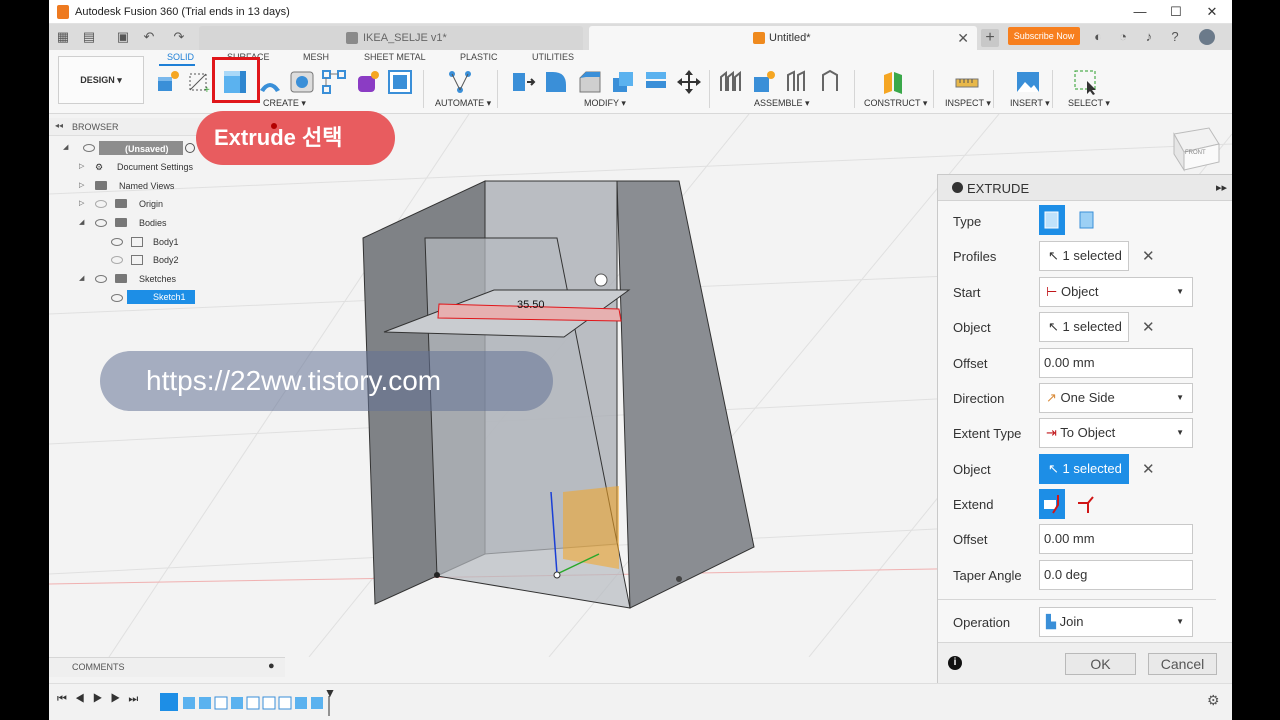 The width and height of the screenshot is (1280, 720). Describe the element at coordinates (1086, 82) in the screenshot. I see `select-window-icon` at that location.